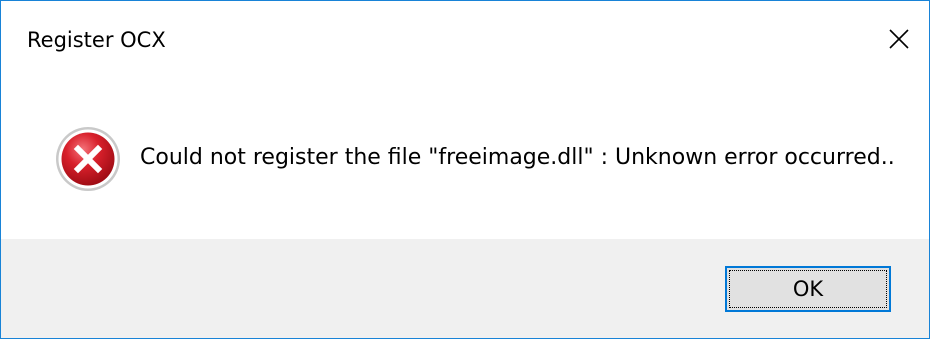 This screenshot has width=930, height=339. I want to click on error-icon, so click(88, 159).